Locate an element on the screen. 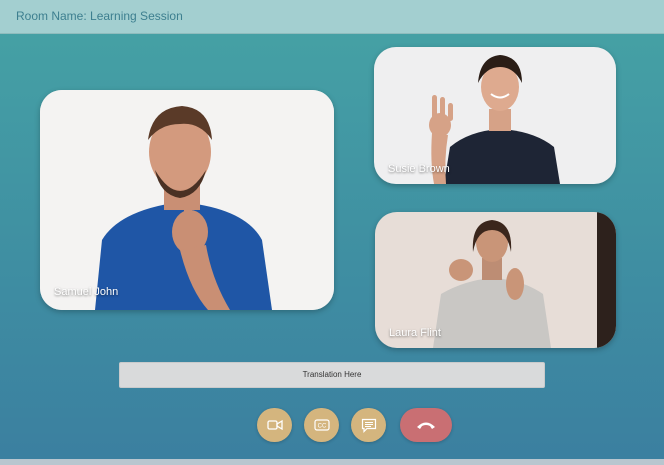 Image resolution: width=664 pixels, height=465 pixels. closed-captions-button: CC is located at coordinates (321, 425).